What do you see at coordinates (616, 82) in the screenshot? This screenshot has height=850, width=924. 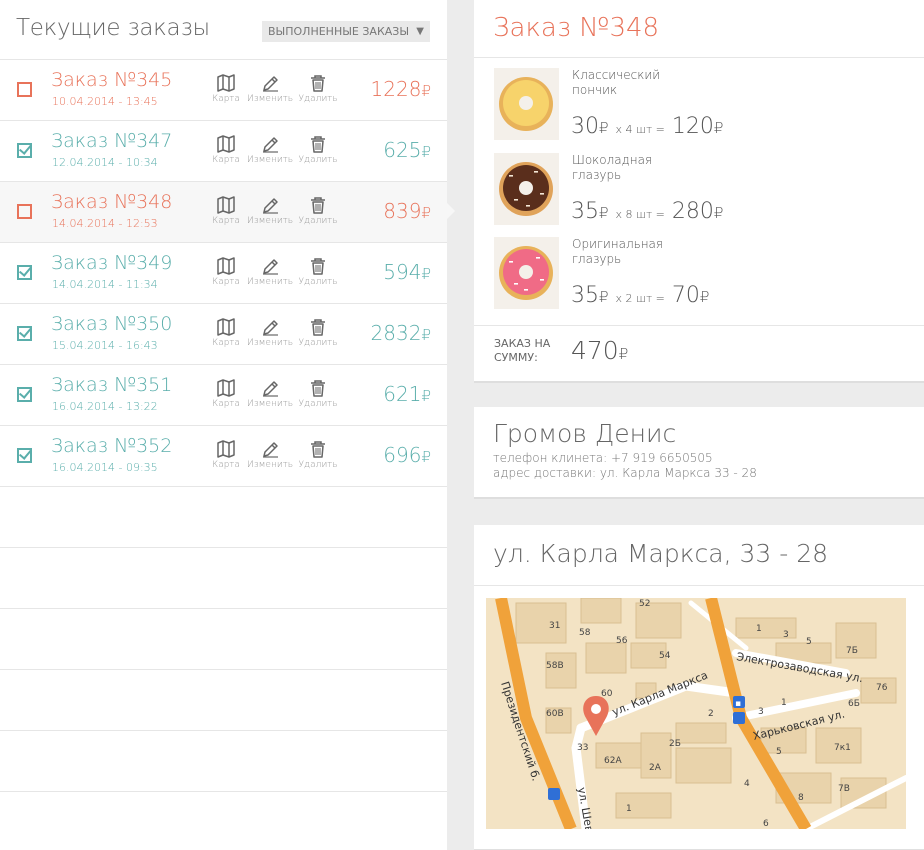 I see `item-name: Классический пончик` at bounding box center [616, 82].